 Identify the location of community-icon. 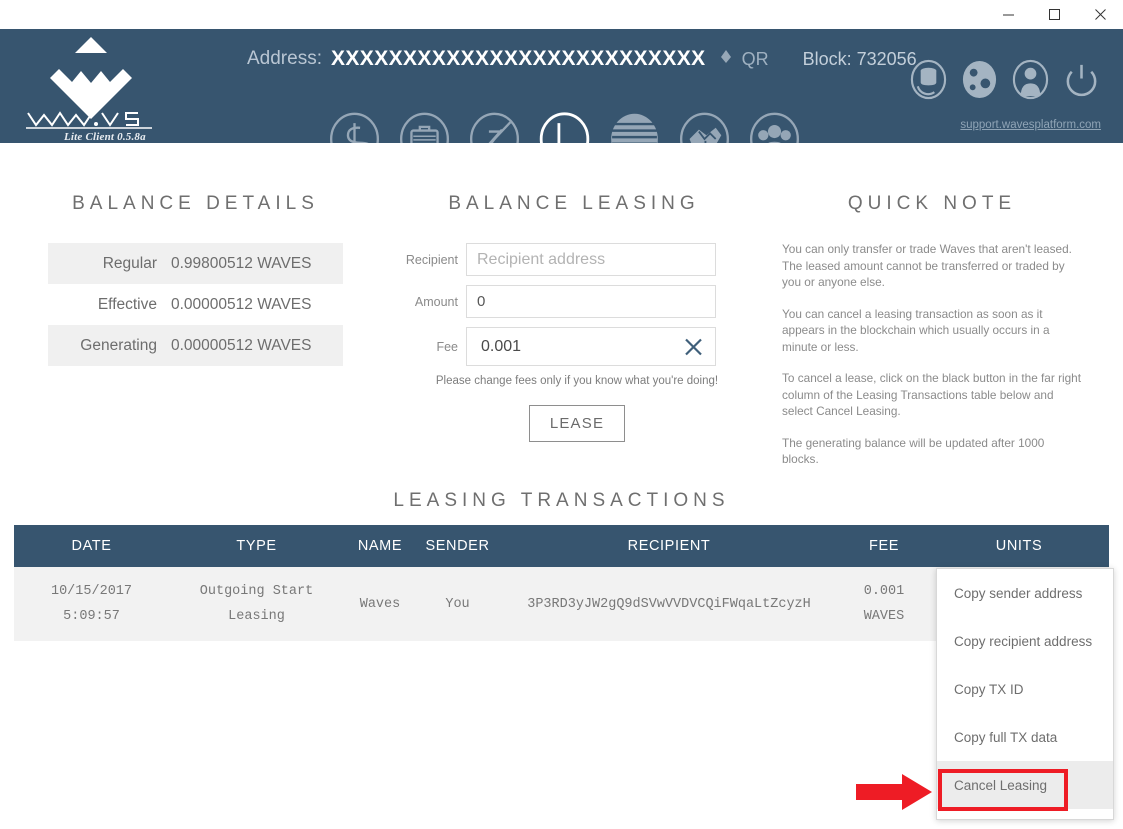
(774, 127).